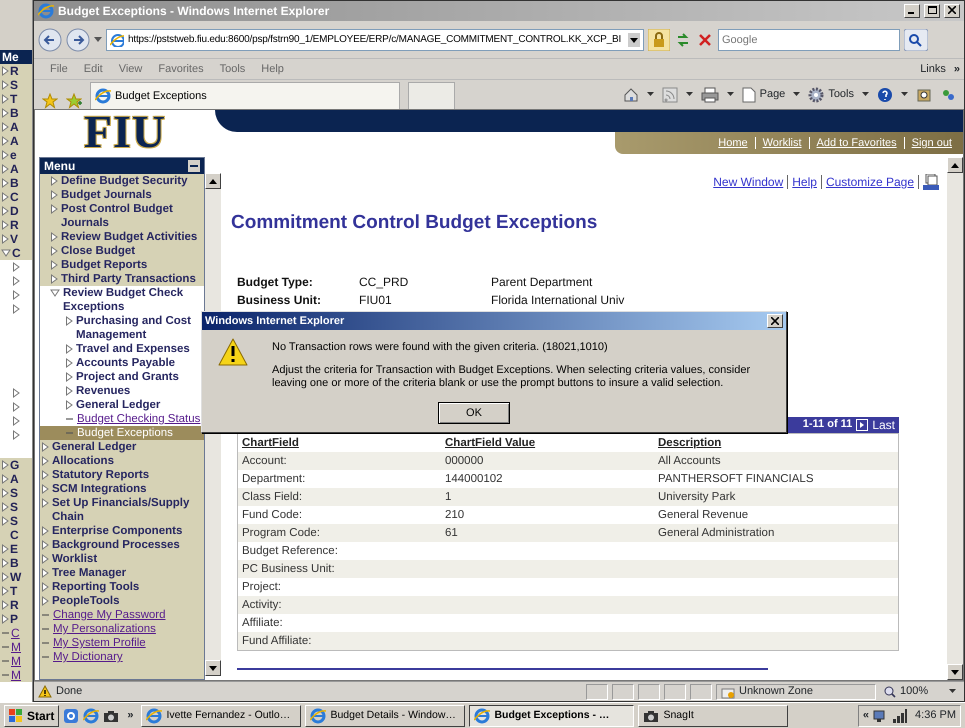 This screenshot has height=728, width=965. I want to click on table-cell: Affiliate:, so click(262, 622).